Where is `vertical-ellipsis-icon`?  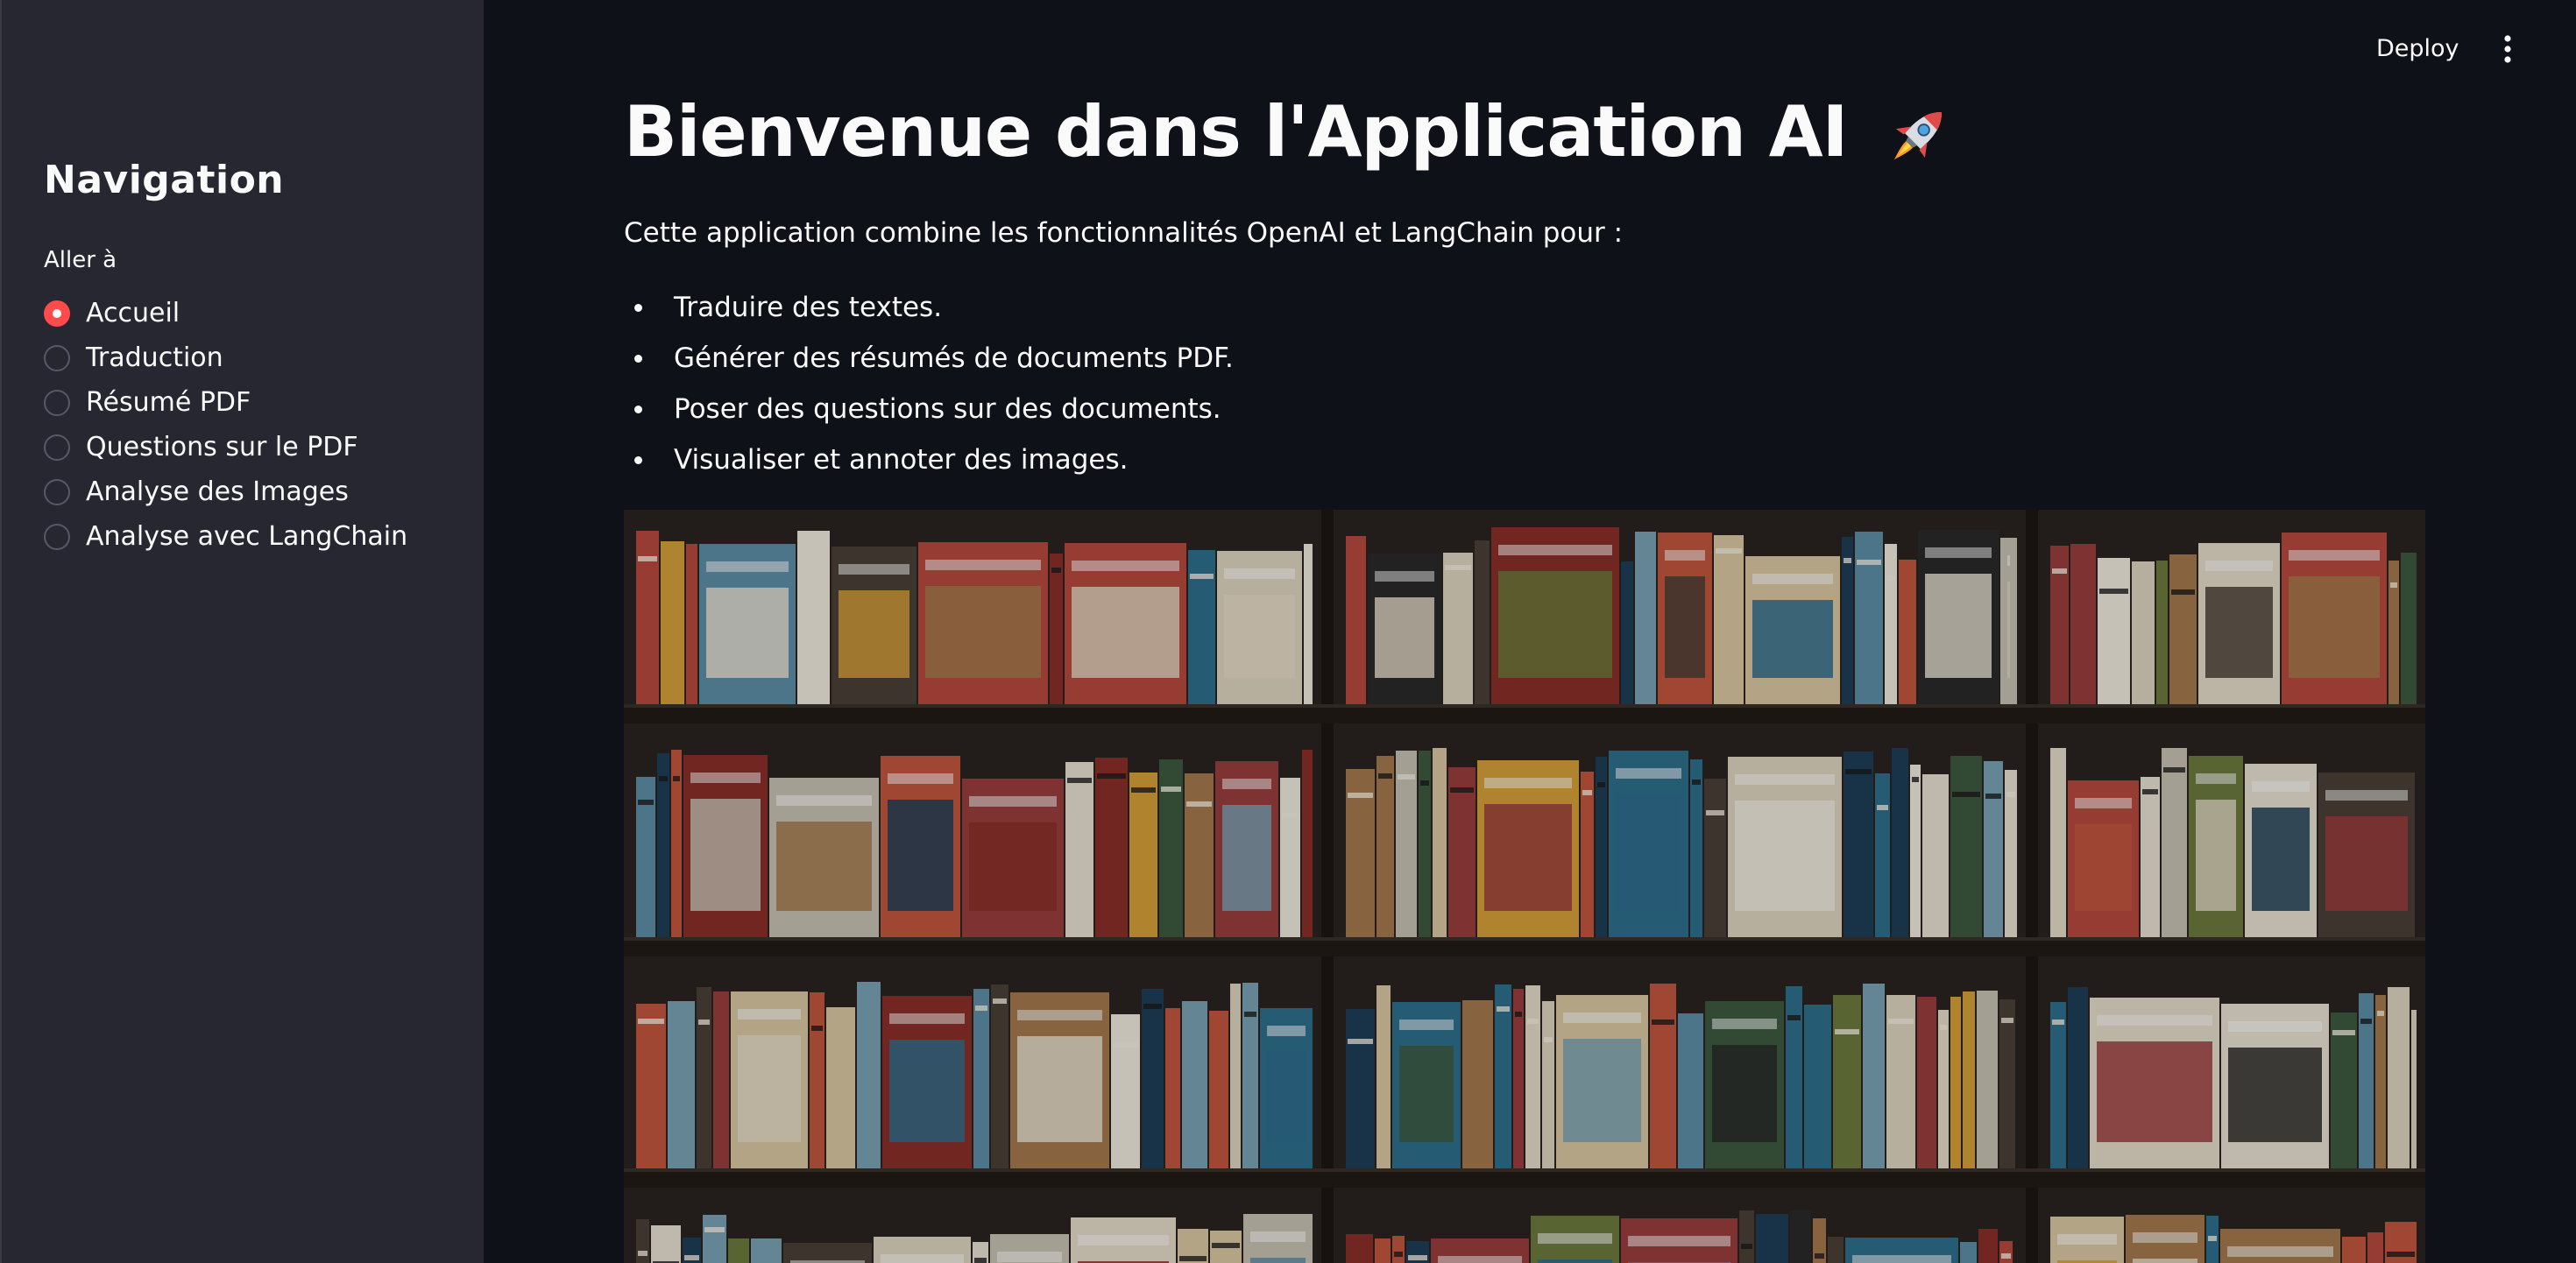
vertical-ellipsis-icon is located at coordinates (2507, 49).